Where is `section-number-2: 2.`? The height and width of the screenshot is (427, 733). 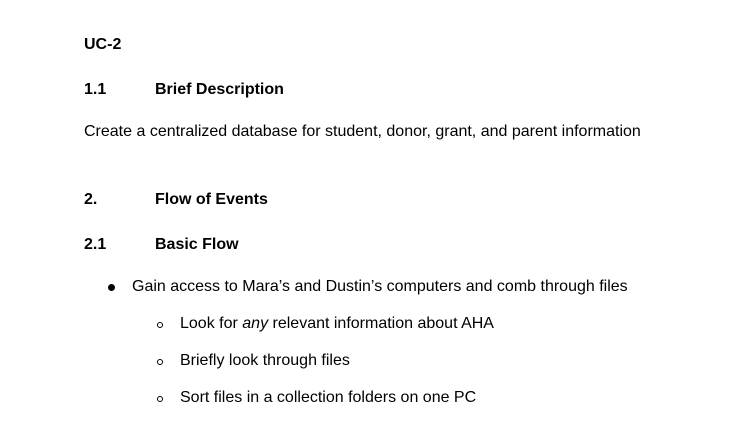
section-number-2: 2. is located at coordinates (91, 199).